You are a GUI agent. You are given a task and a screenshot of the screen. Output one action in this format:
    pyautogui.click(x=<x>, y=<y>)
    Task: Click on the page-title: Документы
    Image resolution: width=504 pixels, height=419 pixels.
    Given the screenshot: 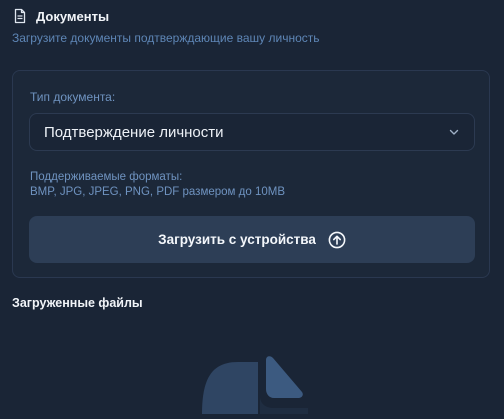 What is the action you would take?
    pyautogui.click(x=73, y=16)
    